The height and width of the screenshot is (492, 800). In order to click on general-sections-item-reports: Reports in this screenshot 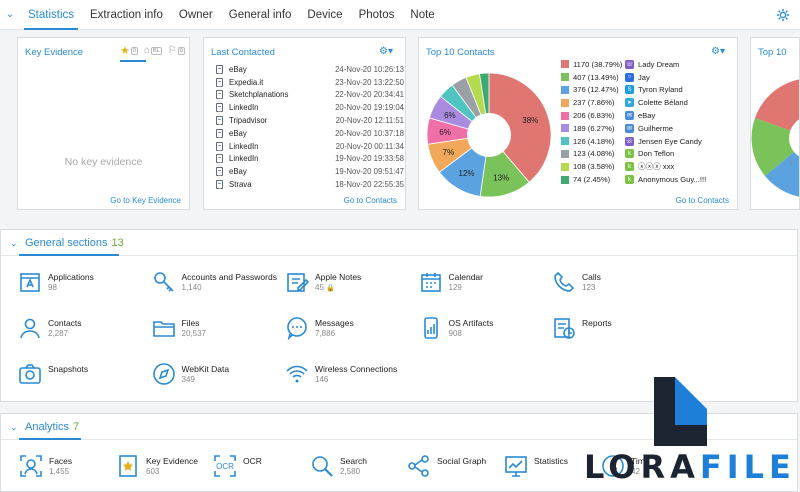, I will do `click(582, 328)`.